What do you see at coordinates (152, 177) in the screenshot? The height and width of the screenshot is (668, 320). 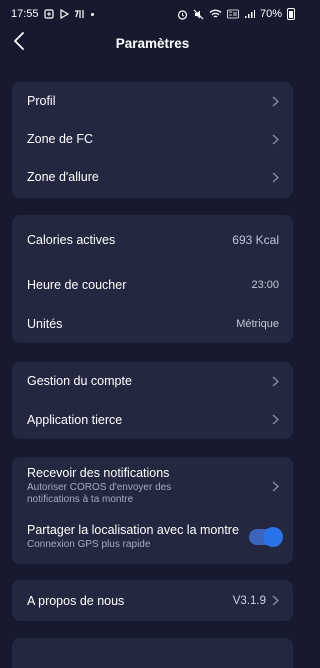 I see `pace-zone-row: Zone d'allure` at bounding box center [152, 177].